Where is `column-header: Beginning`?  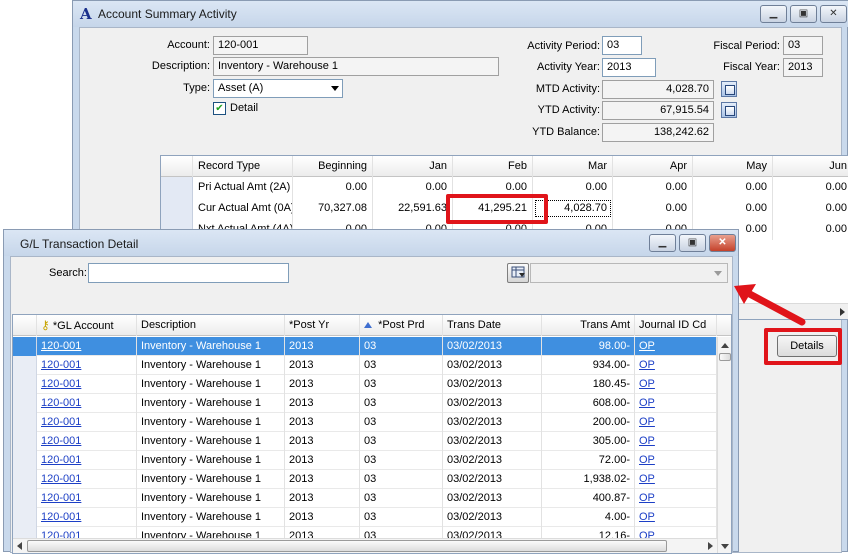 column-header: Beginning is located at coordinates (333, 166).